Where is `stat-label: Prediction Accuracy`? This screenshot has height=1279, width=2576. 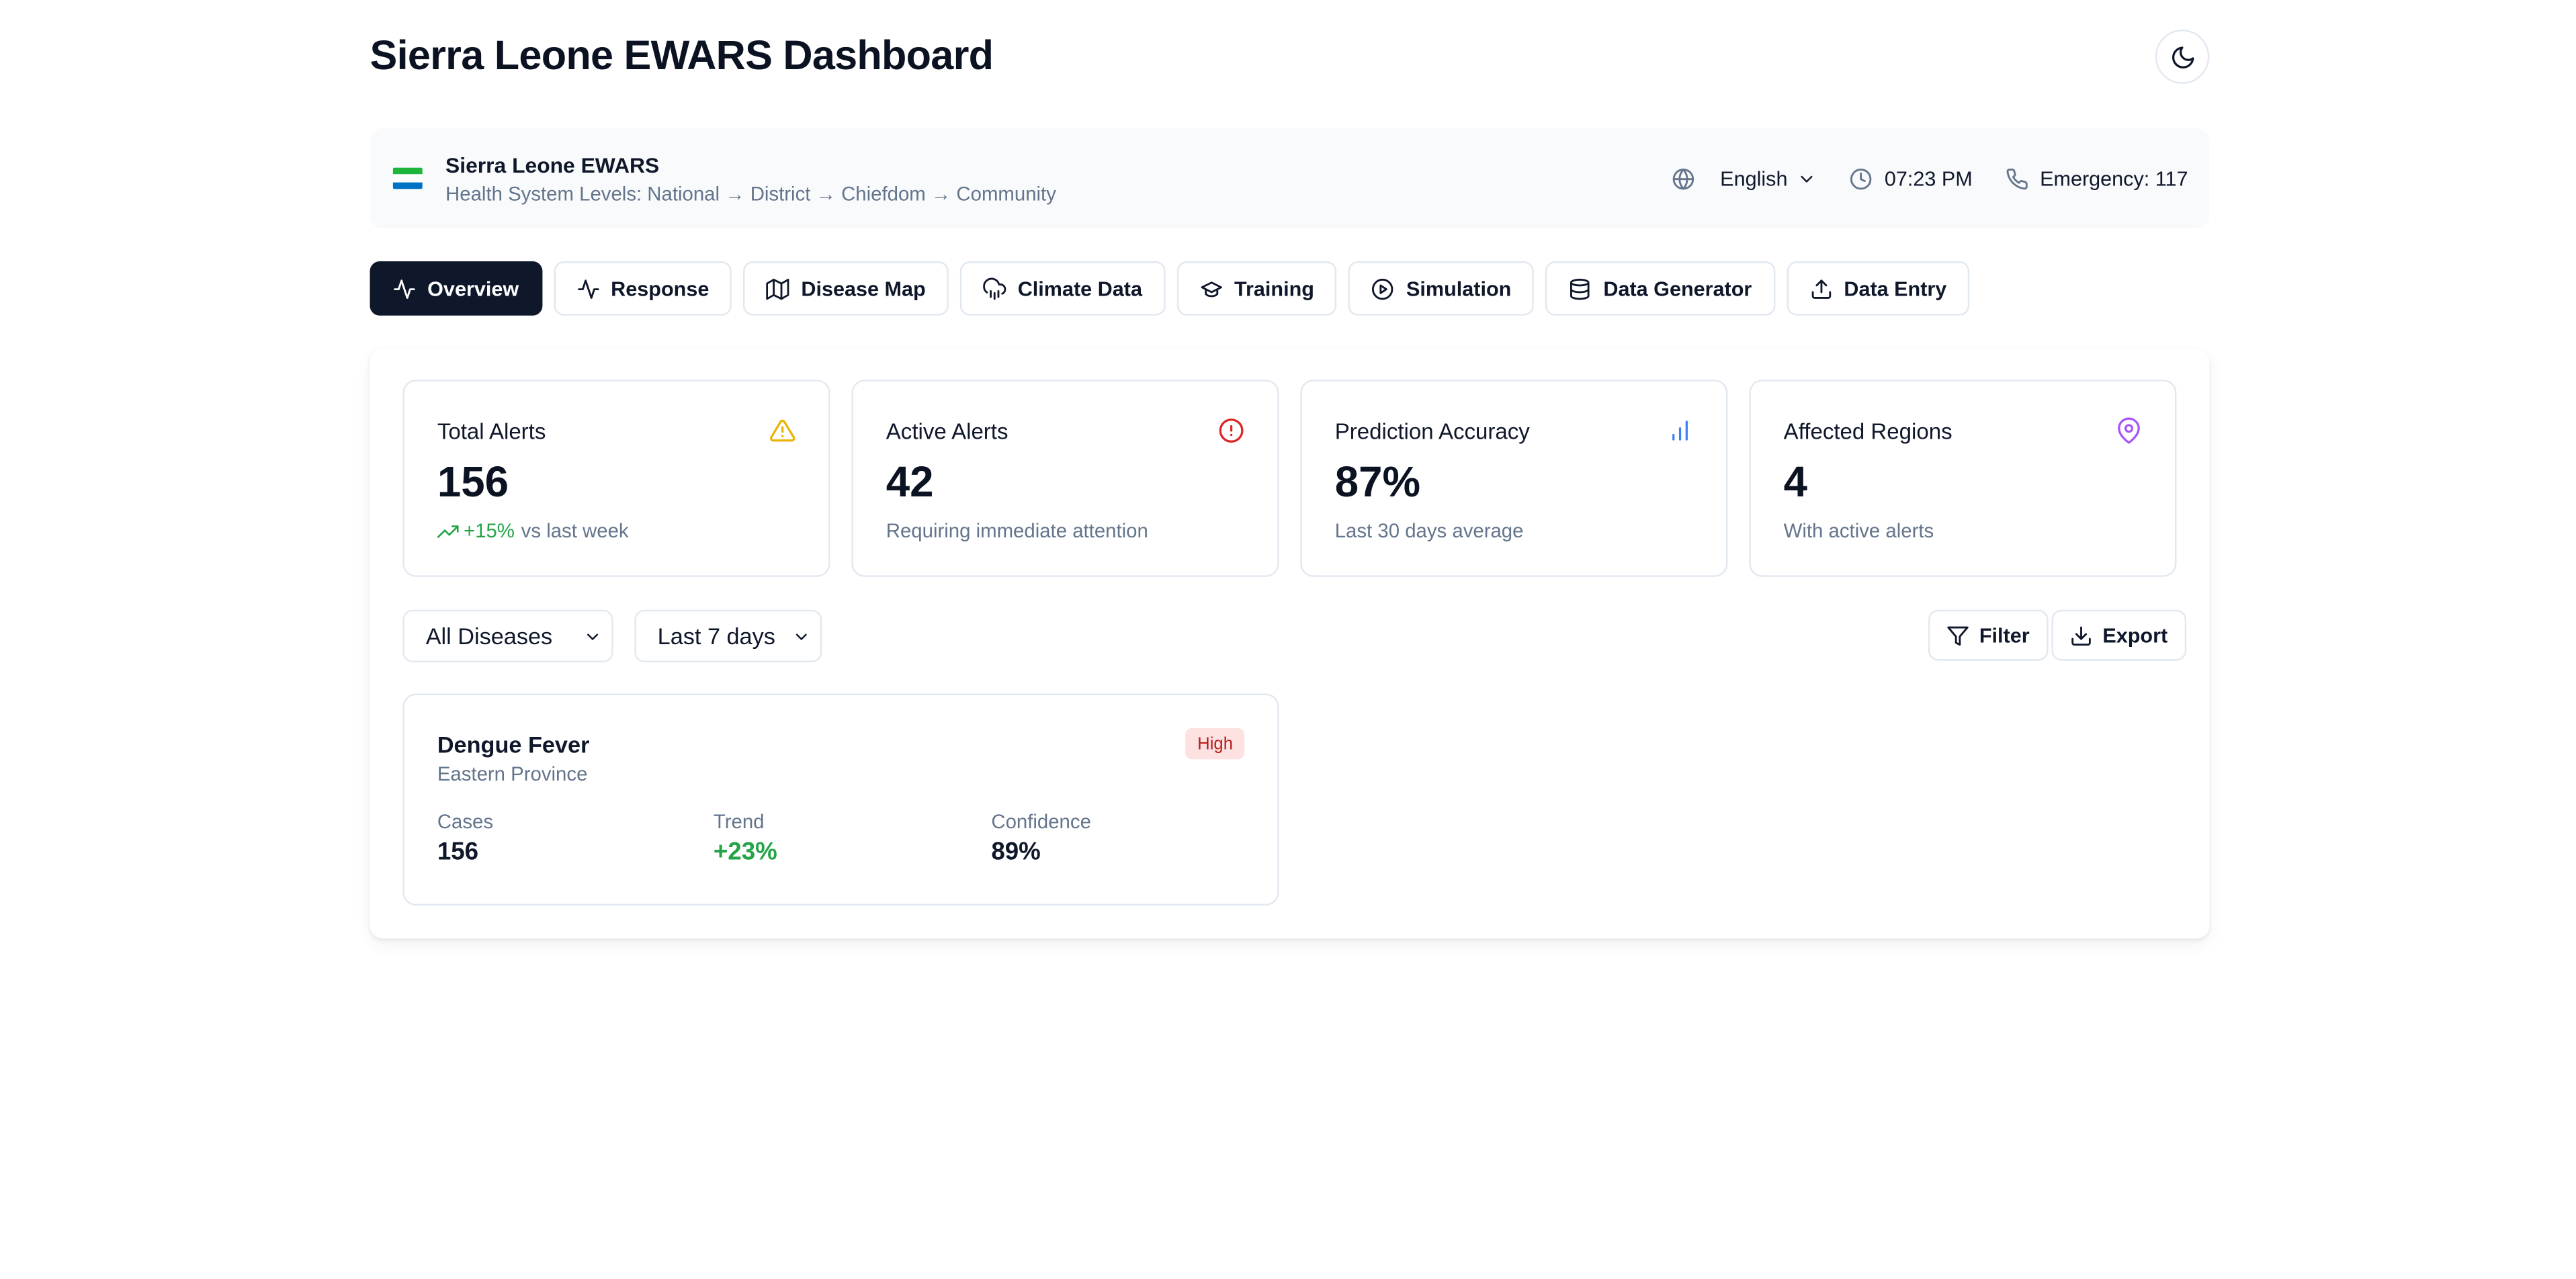
stat-label: Prediction Accuracy is located at coordinates (1432, 431).